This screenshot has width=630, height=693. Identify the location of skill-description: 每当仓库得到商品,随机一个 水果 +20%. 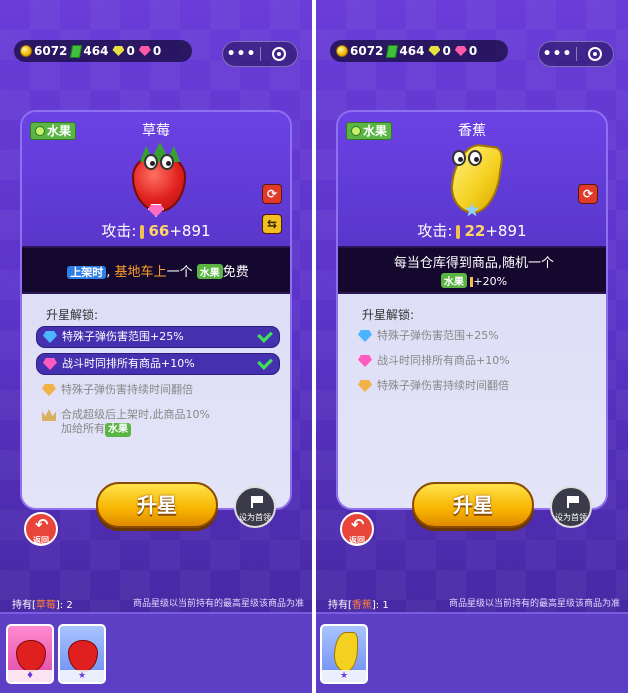
(472, 270).